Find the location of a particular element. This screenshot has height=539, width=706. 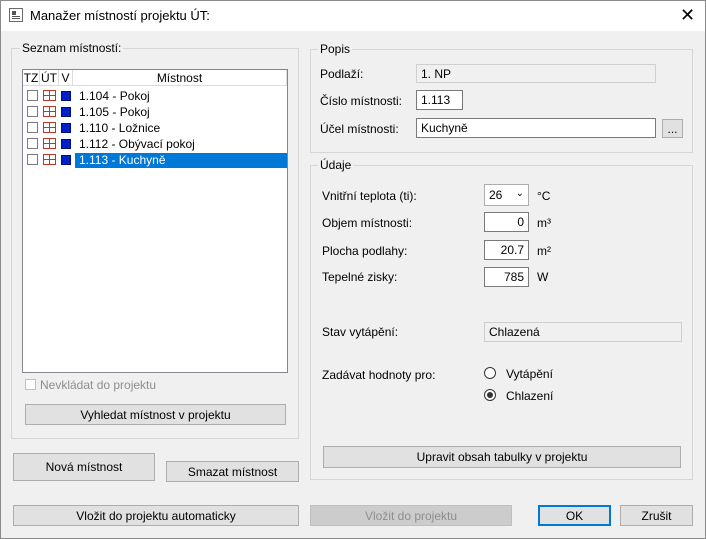

heating-radio is located at coordinates (490, 373).